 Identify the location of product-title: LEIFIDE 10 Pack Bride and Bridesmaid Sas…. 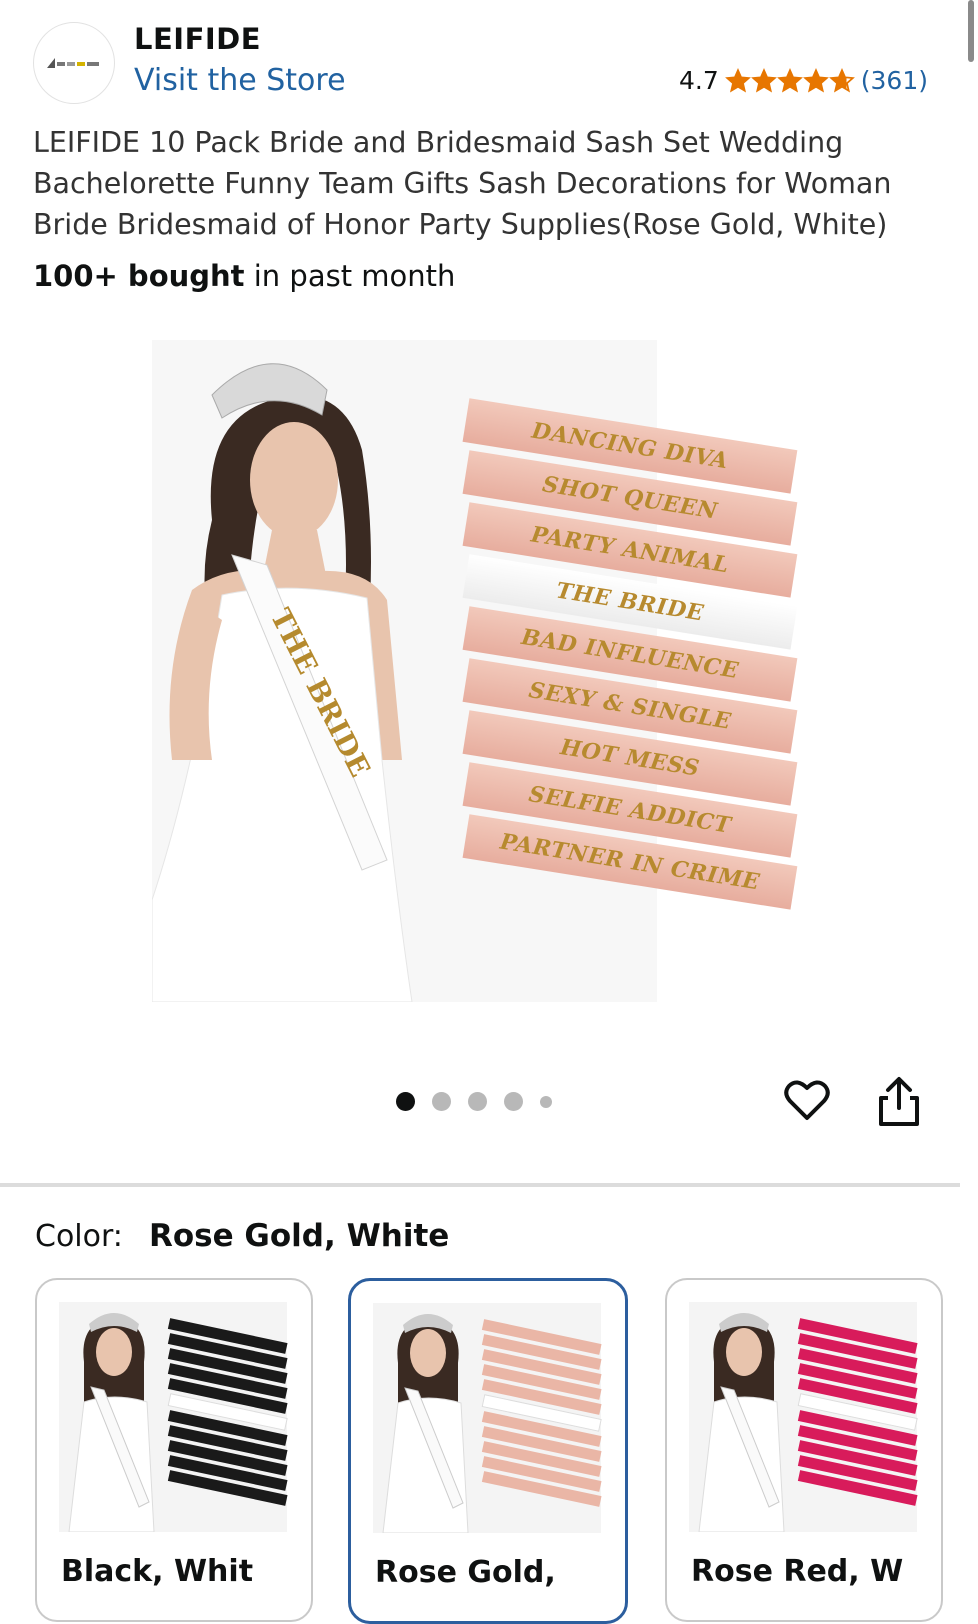
(462, 183).